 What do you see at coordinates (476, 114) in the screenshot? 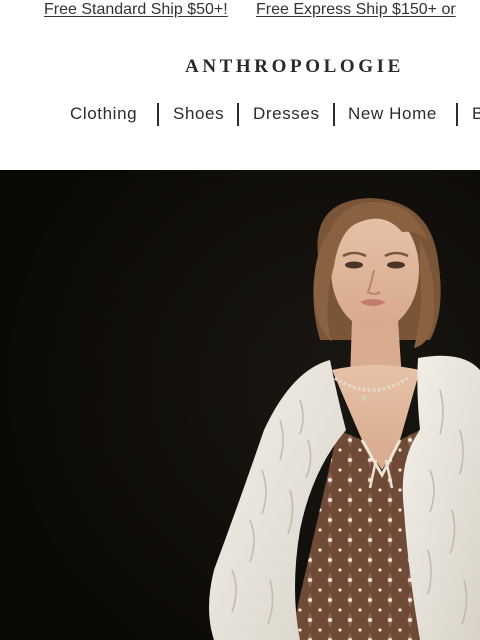
I see `nav-item-truncated: B` at bounding box center [476, 114].